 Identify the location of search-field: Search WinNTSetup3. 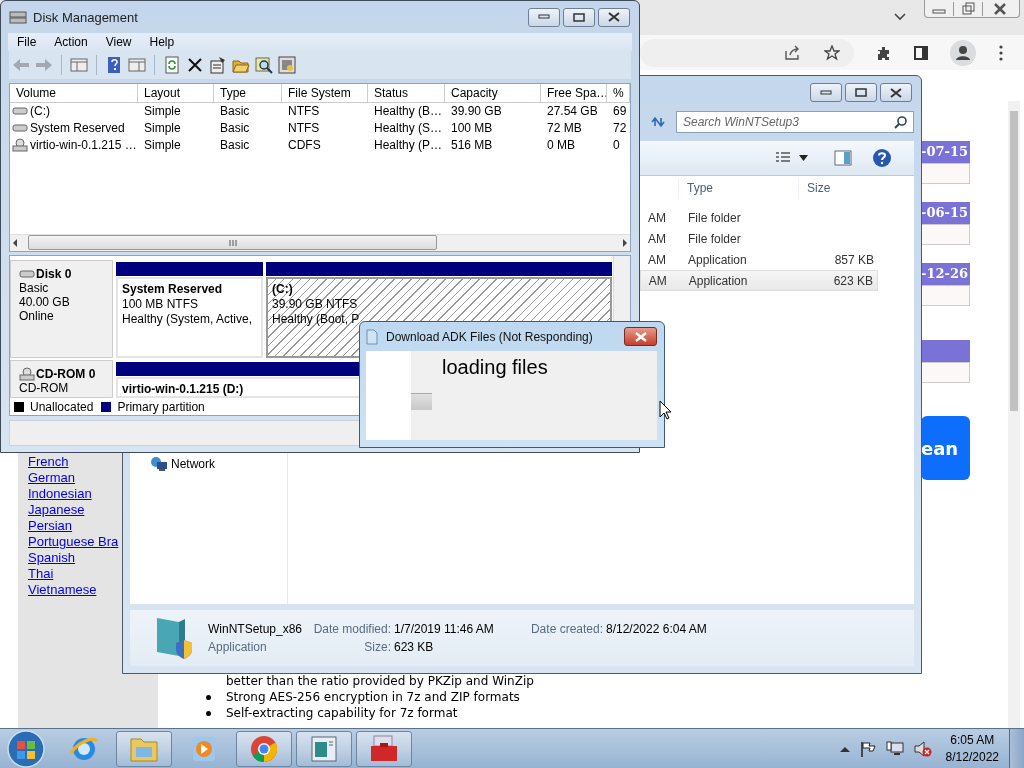
(795, 122).